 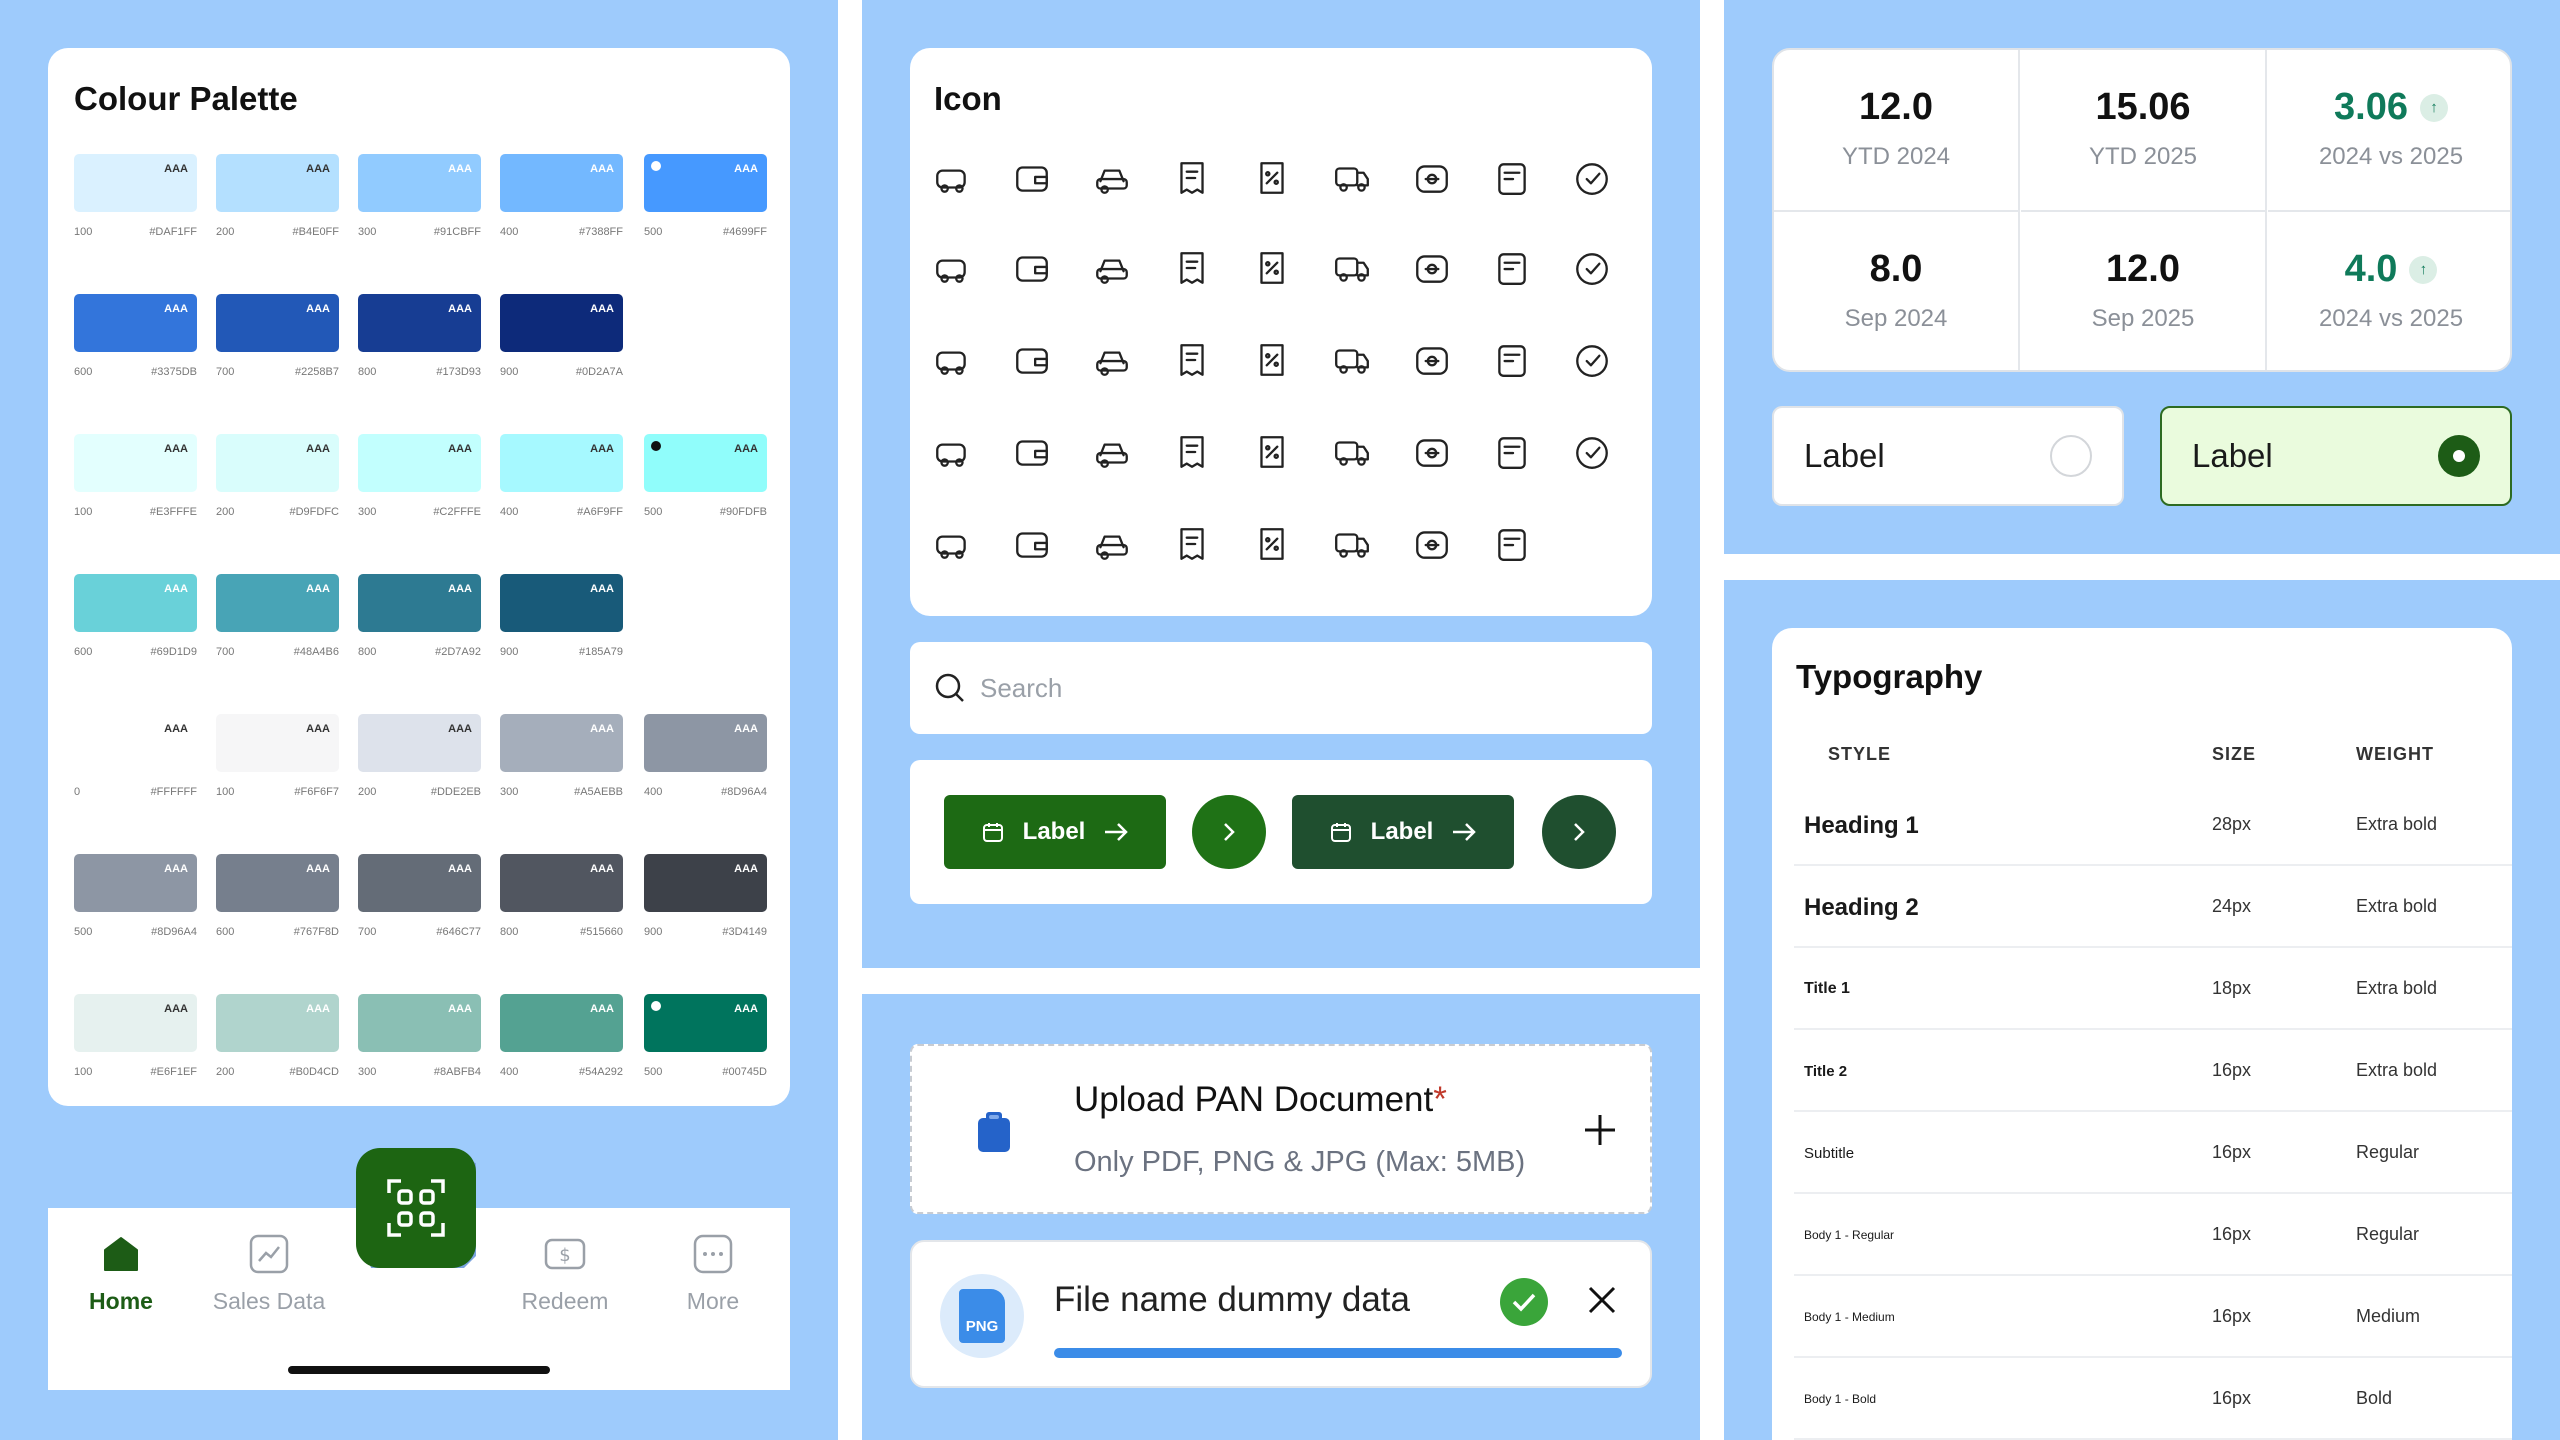 What do you see at coordinates (121, 1273) in the screenshot?
I see `nav-item-home: Home` at bounding box center [121, 1273].